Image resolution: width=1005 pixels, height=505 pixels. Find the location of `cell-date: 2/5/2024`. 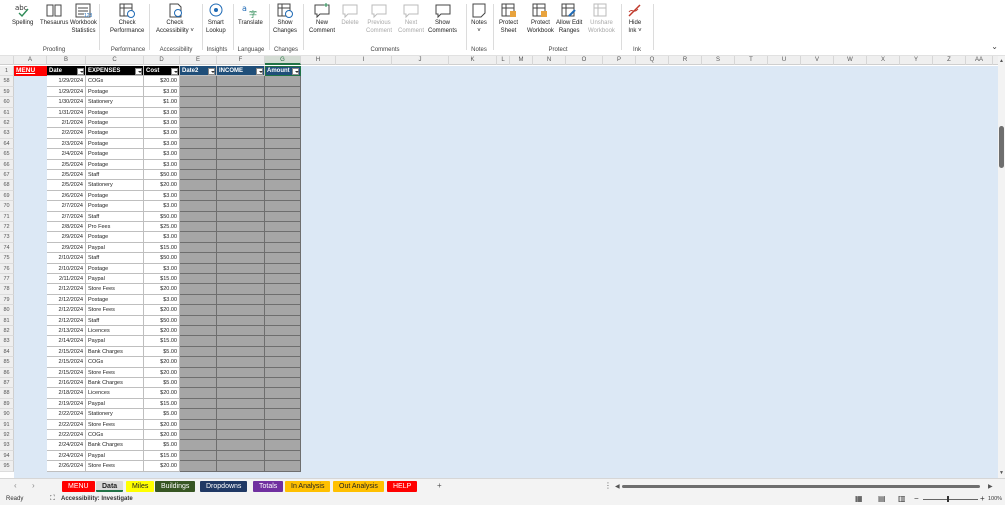

cell-date: 2/5/2024 is located at coordinates (66, 185).